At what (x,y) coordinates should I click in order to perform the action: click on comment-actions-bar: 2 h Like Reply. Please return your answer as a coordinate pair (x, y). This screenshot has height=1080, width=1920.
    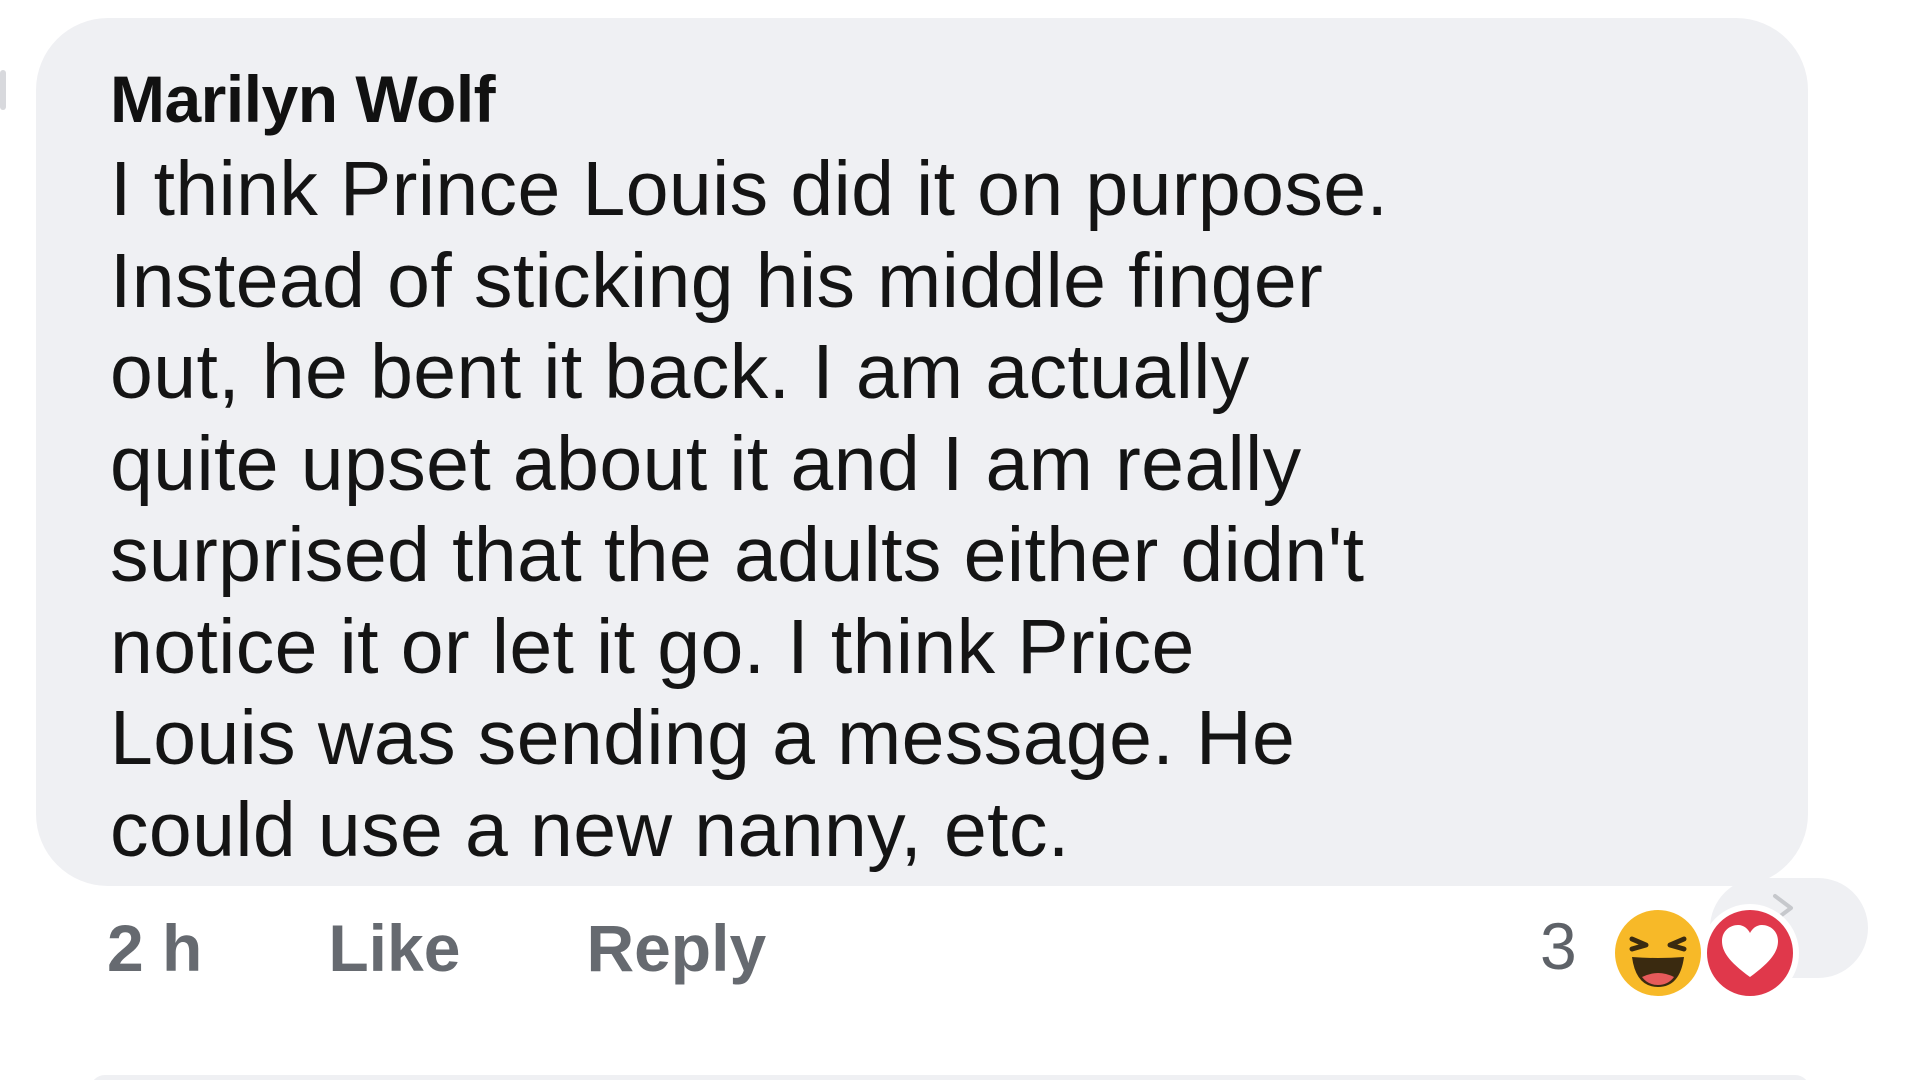
    Looking at the image, I should click on (436, 948).